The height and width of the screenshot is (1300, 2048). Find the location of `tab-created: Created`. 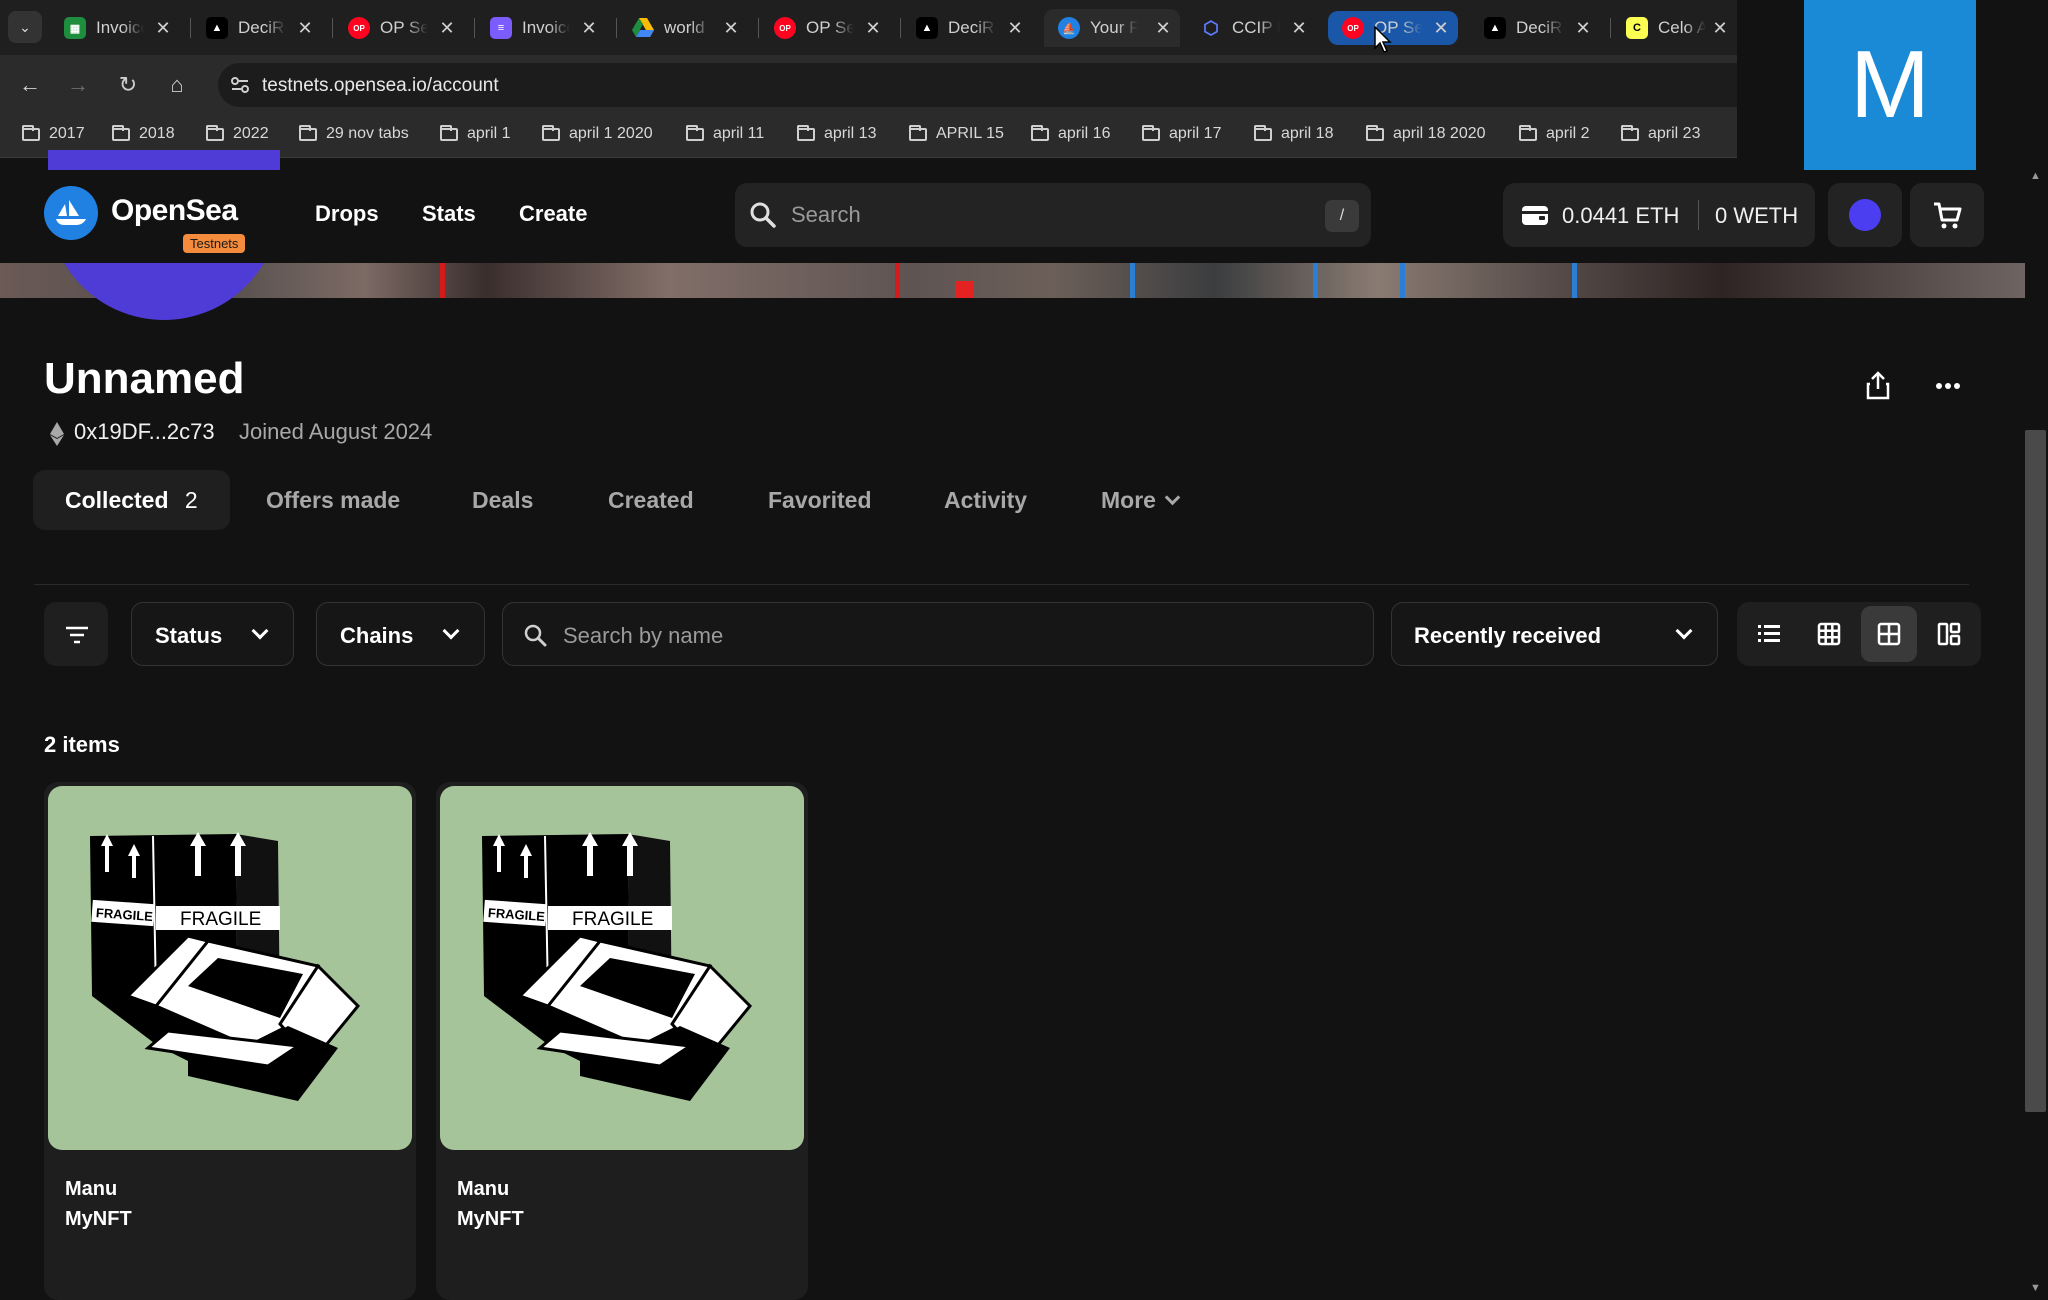

tab-created: Created is located at coordinates (651, 500).